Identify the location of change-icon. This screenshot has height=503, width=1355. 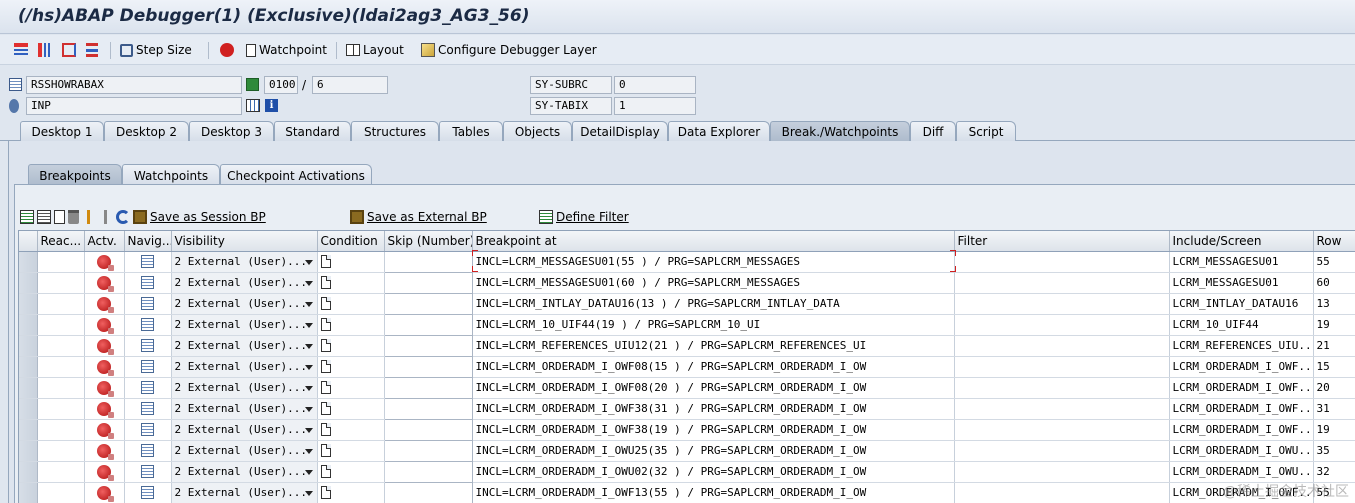
(44, 217).